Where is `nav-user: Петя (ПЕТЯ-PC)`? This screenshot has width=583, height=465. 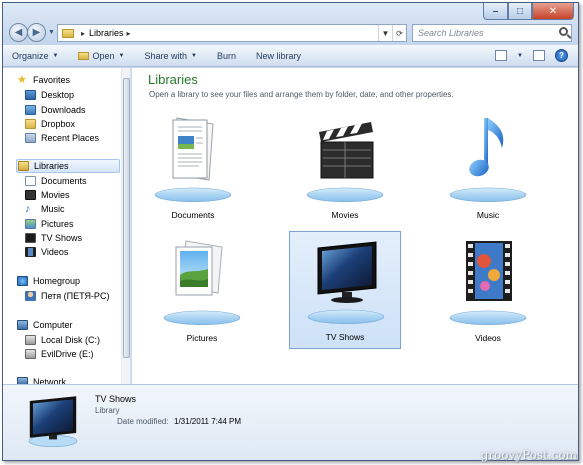
nav-user: Петя (ПЕТЯ-PC) is located at coordinates (67, 296).